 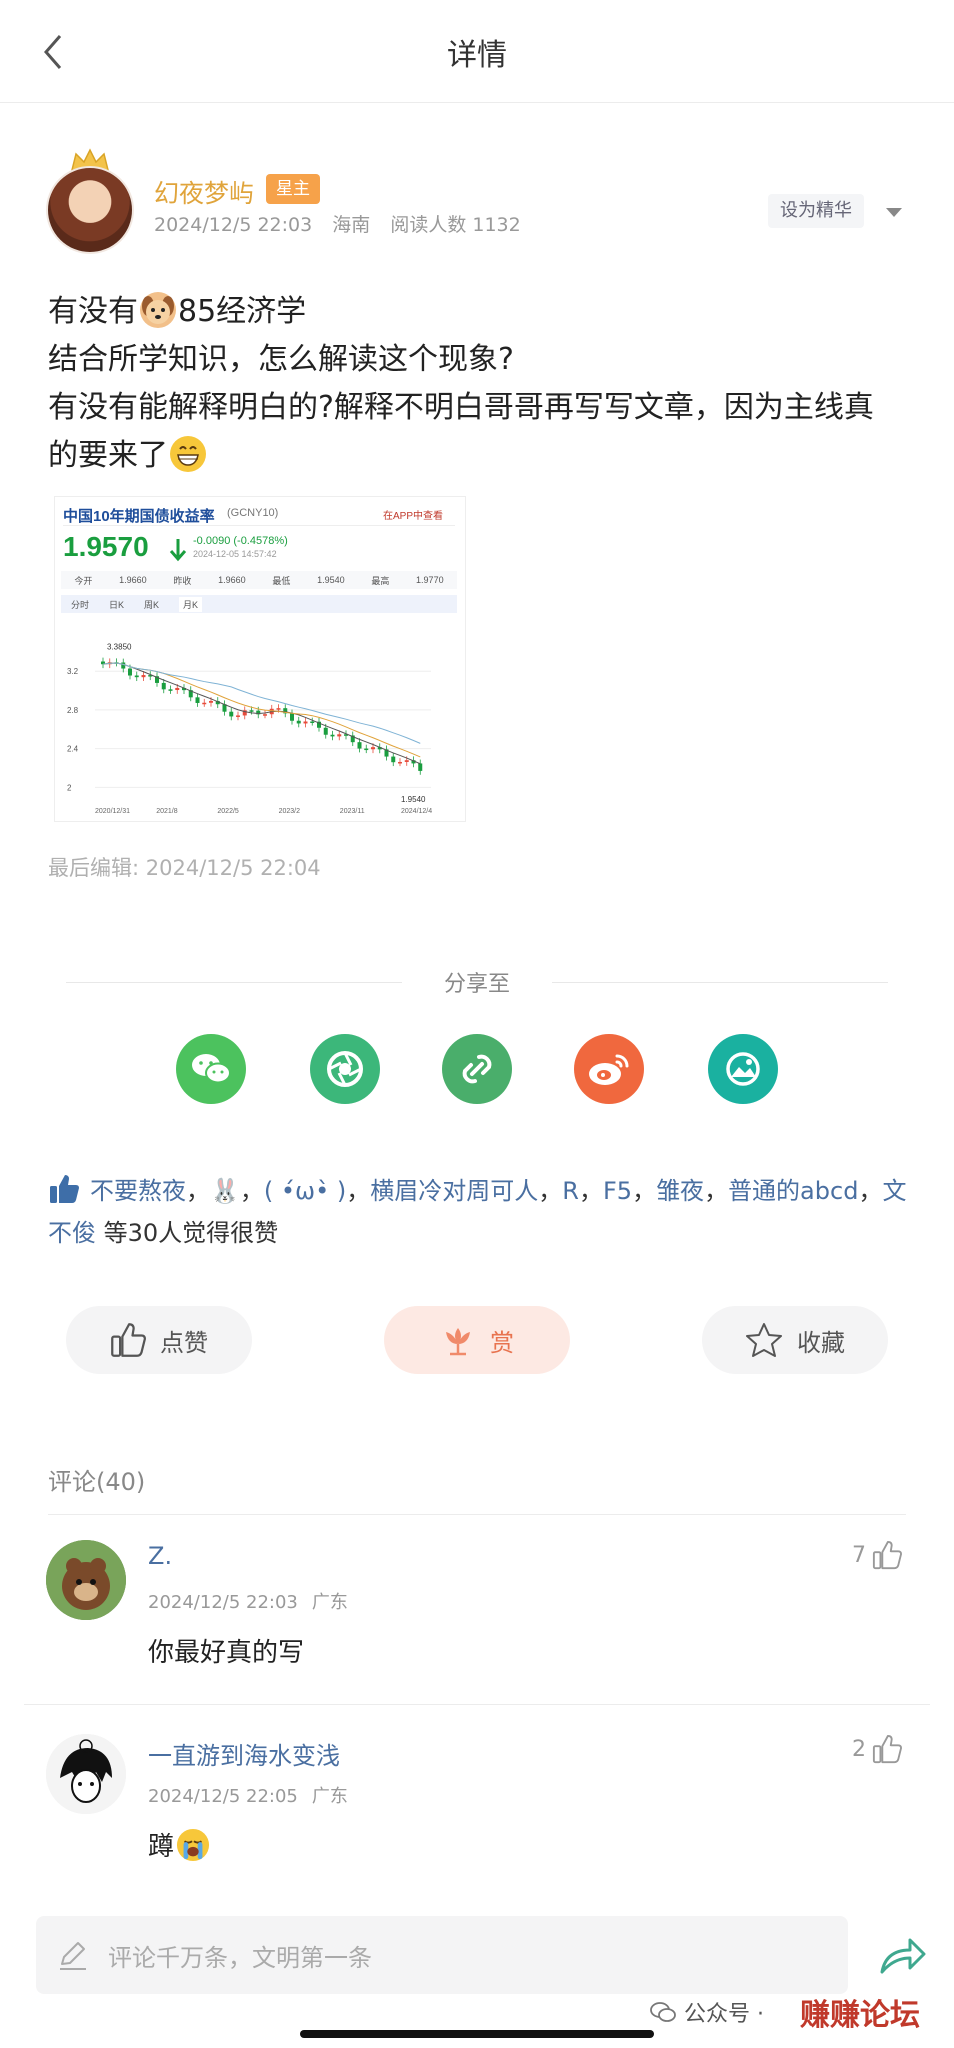 I want to click on share-qzone-button, so click(x=743, y=1069).